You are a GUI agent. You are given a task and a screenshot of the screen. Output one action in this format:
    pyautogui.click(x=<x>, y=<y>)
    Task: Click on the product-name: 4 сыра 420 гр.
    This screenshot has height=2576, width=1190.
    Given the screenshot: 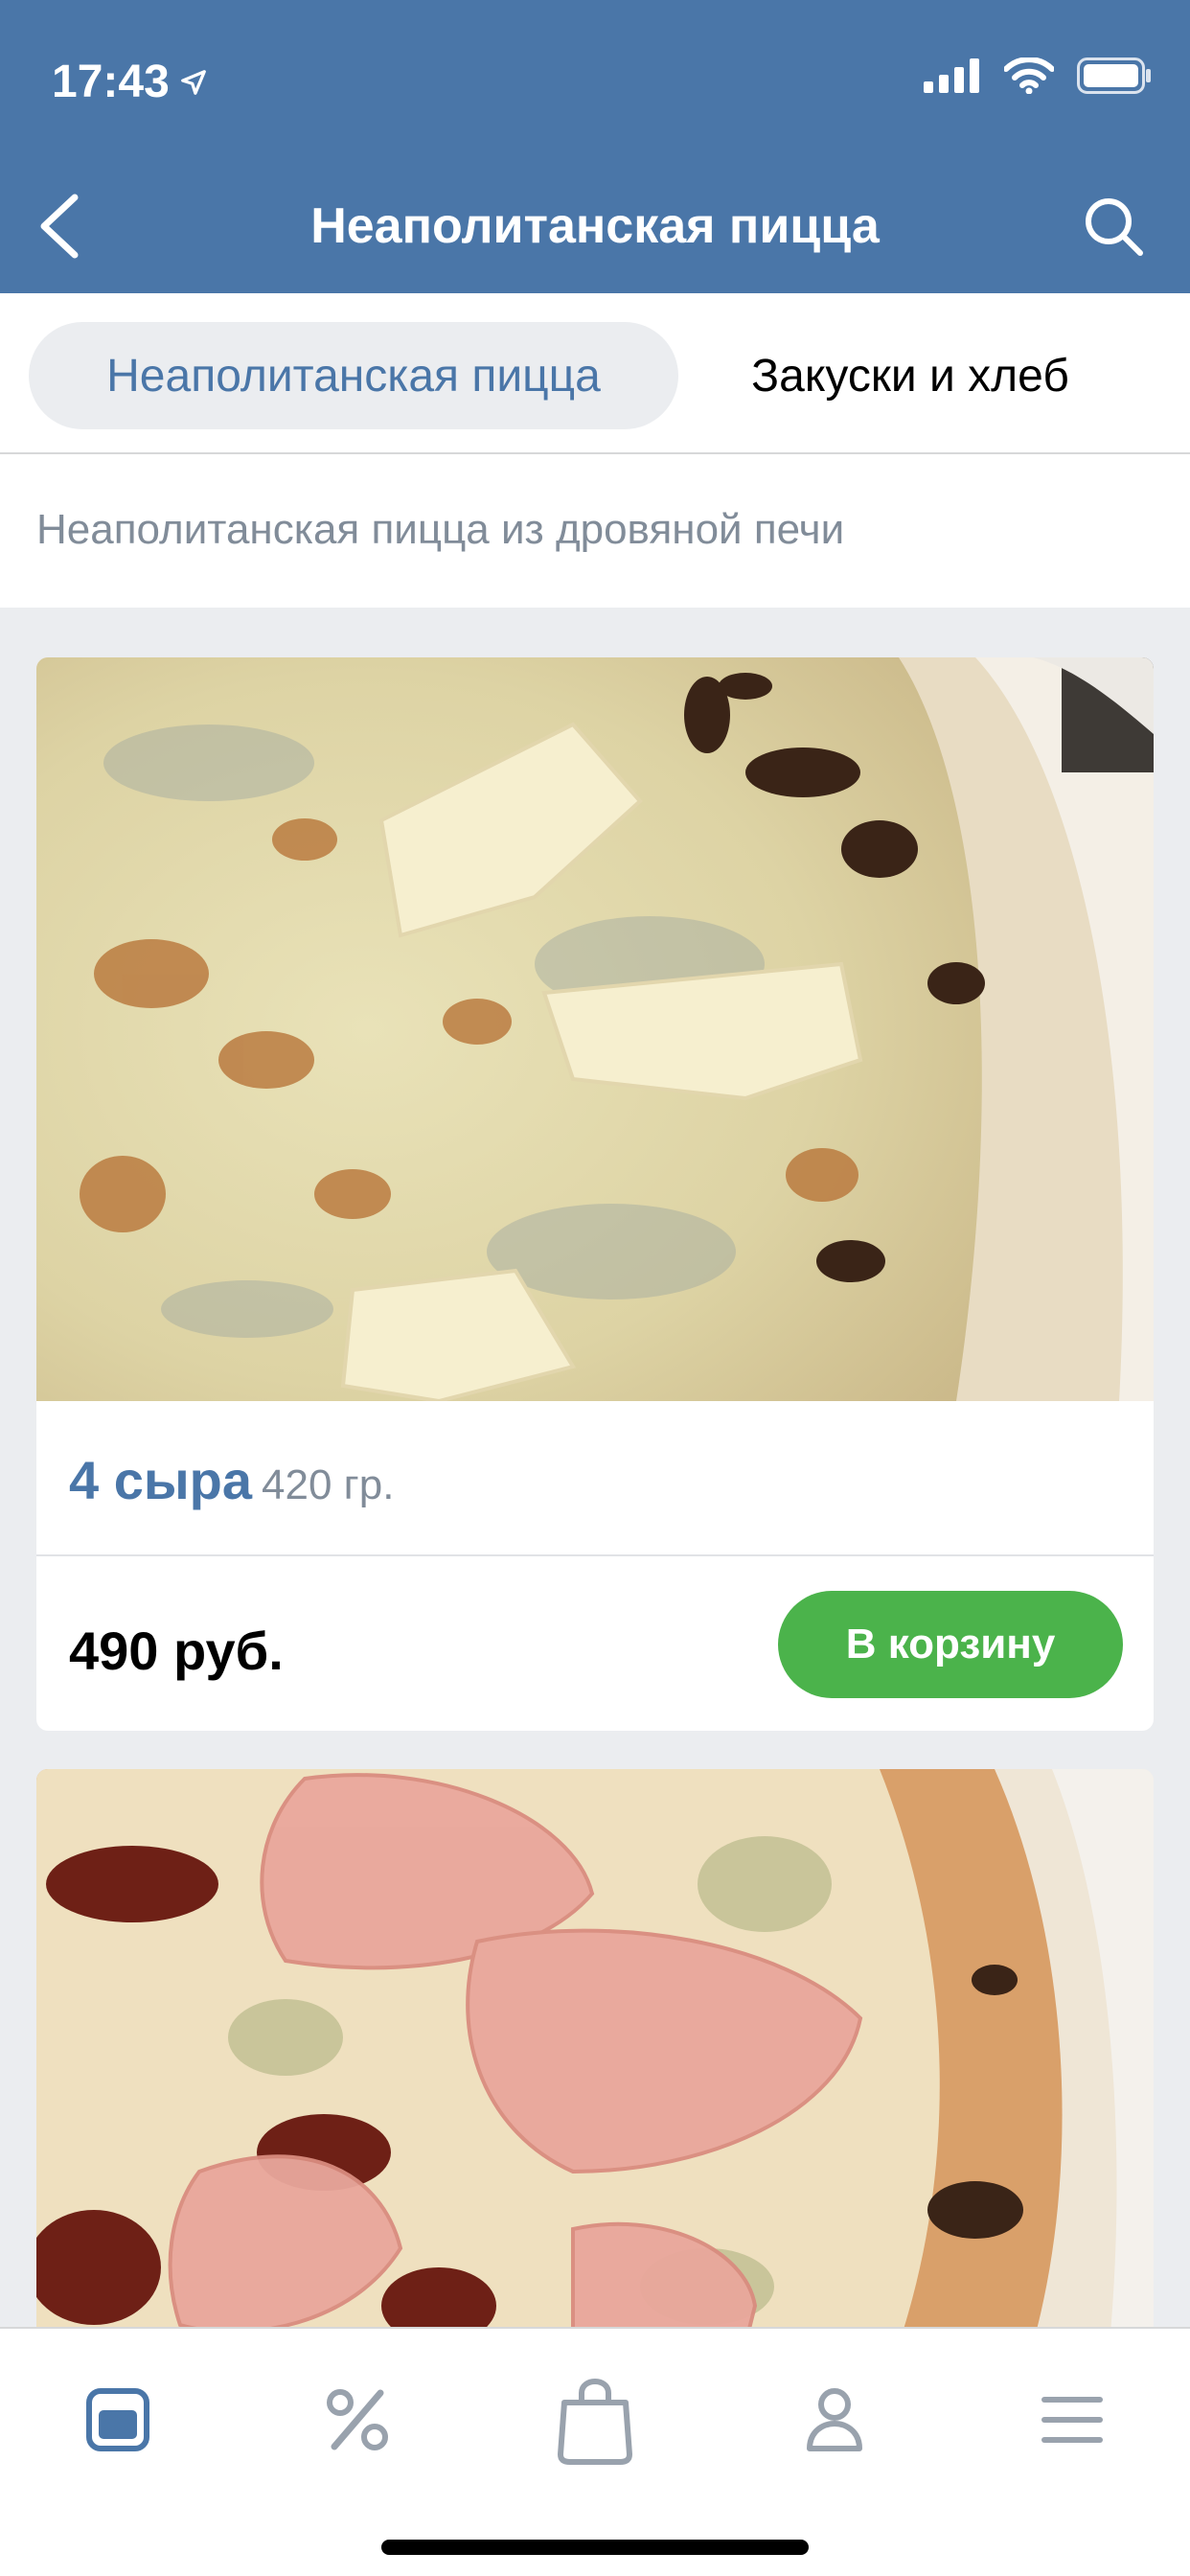 What is the action you would take?
    pyautogui.click(x=232, y=1480)
    